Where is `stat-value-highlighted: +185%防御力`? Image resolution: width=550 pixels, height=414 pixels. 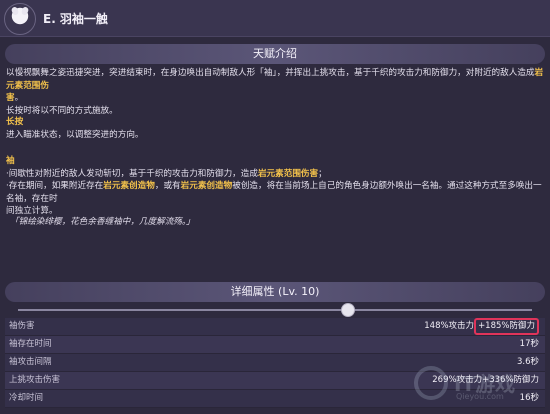
stat-value-highlighted: +185%防御力 is located at coordinates (506, 326).